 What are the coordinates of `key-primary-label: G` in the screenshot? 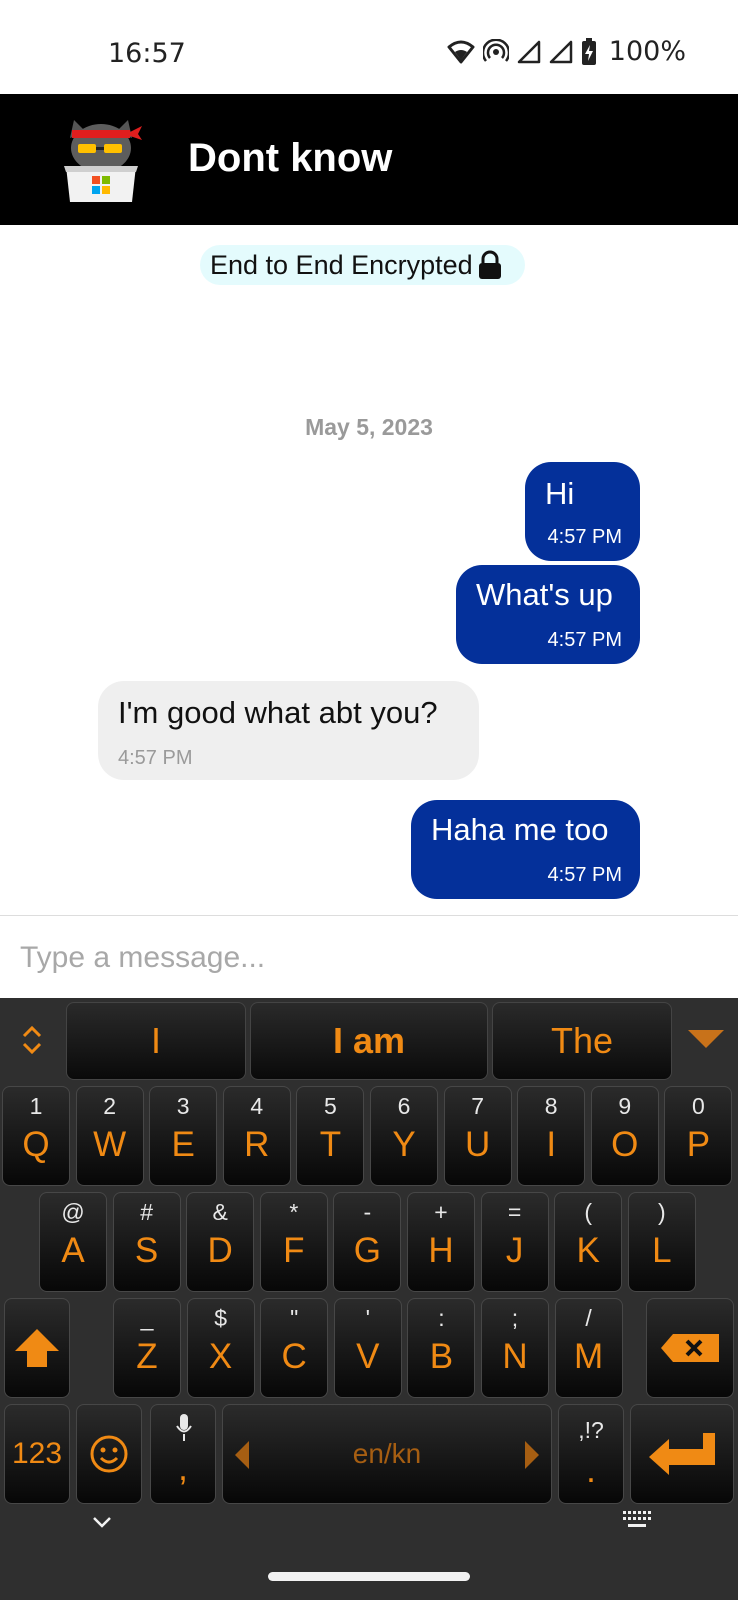 It's located at (367, 1250).